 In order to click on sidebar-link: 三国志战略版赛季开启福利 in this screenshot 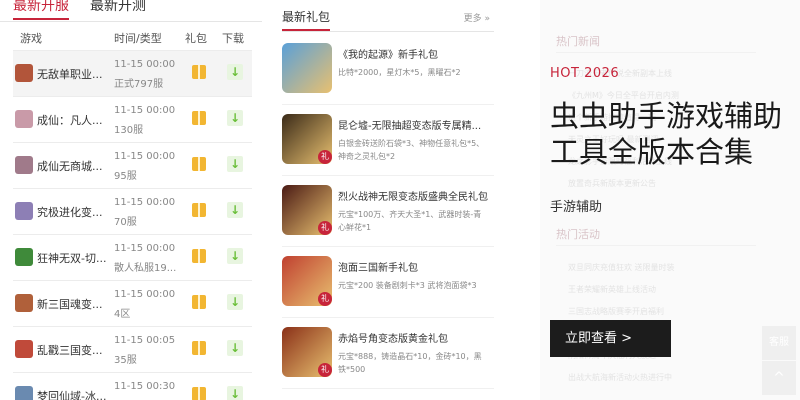, I will do `click(663, 311)`.